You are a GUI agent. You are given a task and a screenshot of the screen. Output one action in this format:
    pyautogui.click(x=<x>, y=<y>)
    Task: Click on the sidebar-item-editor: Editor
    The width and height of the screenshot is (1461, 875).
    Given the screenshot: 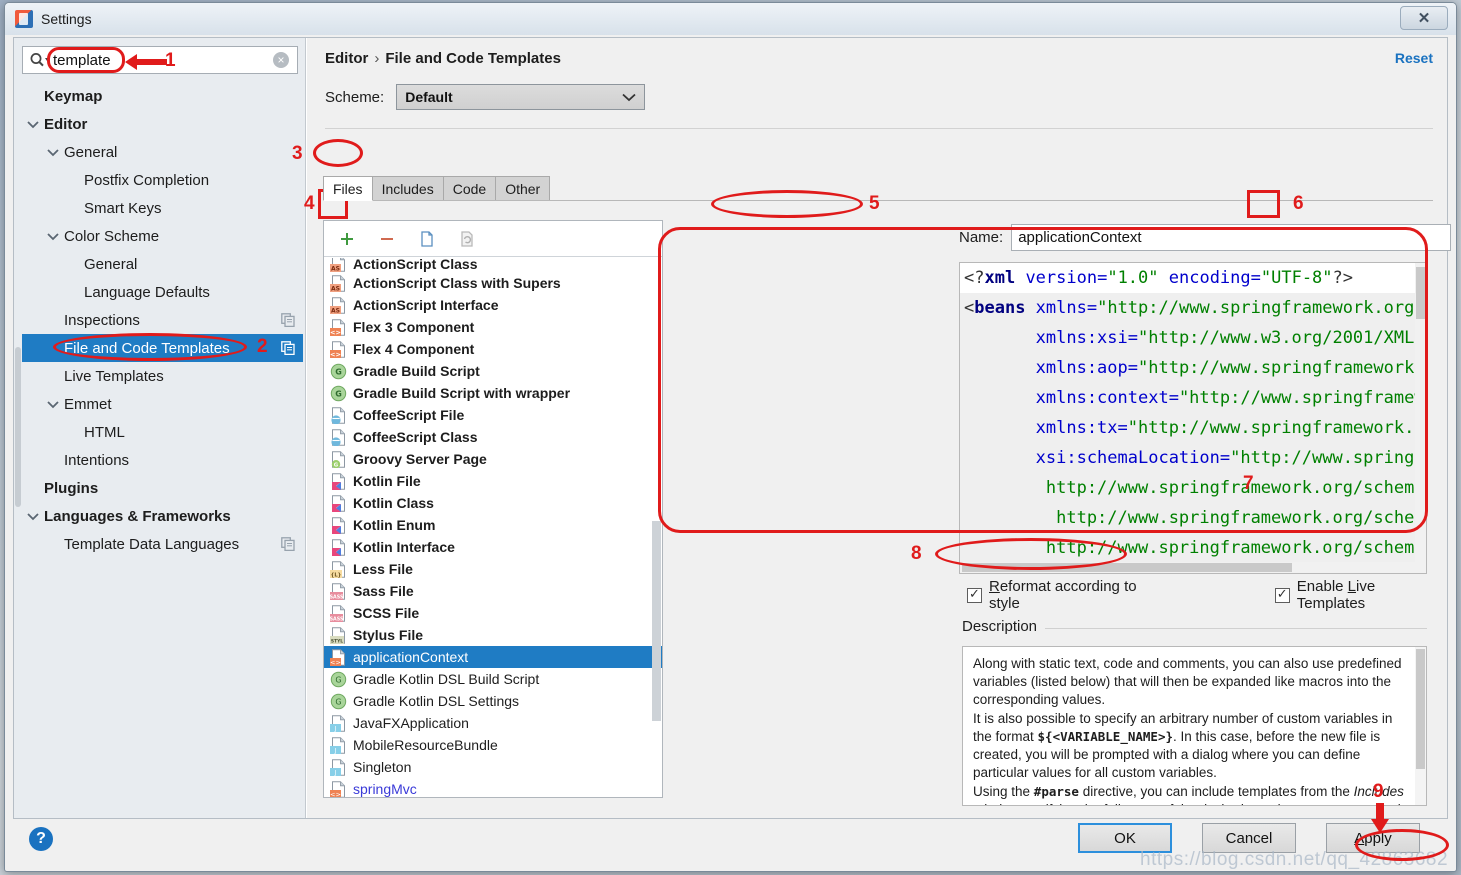 What is the action you would take?
    pyautogui.click(x=162, y=124)
    